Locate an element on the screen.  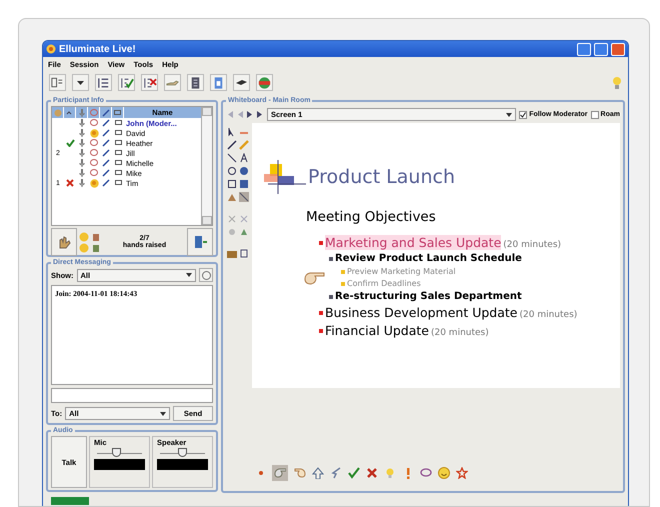
copy-icon is located at coordinates (244, 254).